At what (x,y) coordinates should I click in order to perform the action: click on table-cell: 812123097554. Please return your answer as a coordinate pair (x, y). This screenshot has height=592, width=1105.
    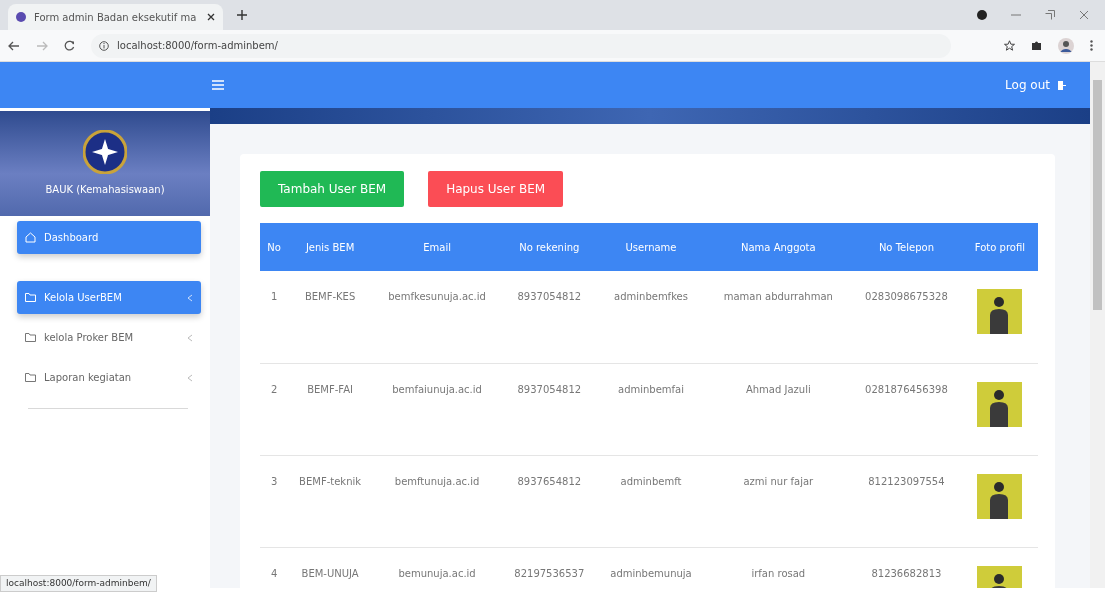
    Looking at the image, I should click on (906, 501).